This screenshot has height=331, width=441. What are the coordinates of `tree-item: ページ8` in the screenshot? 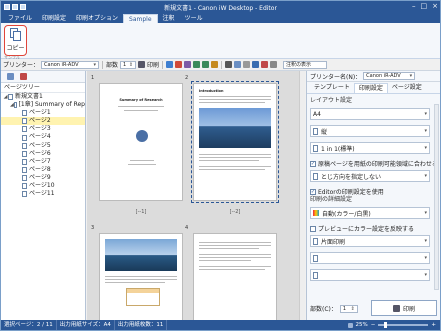 It's located at (43, 170).